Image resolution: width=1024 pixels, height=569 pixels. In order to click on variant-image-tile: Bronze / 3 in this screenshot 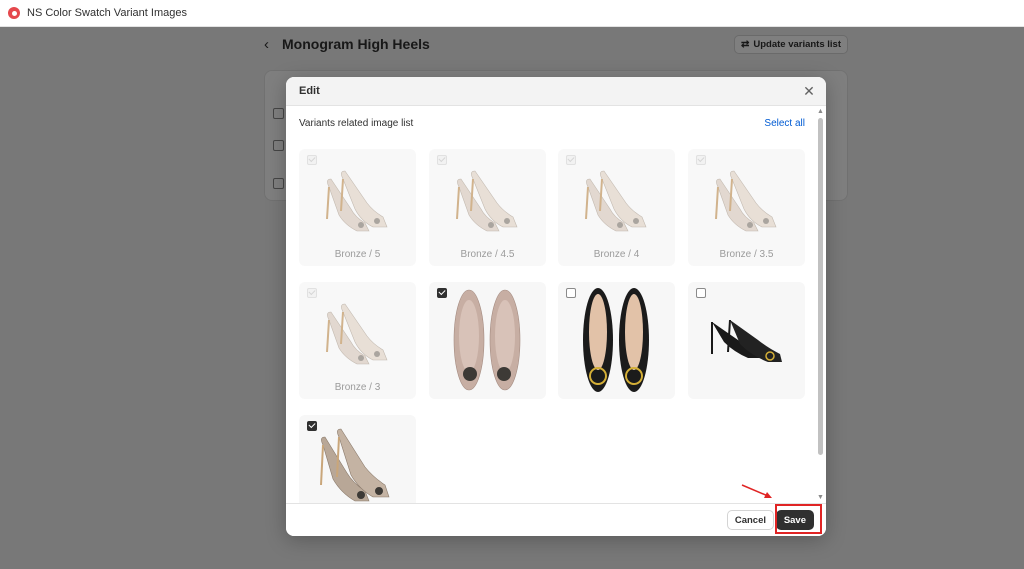, I will do `click(357, 340)`.